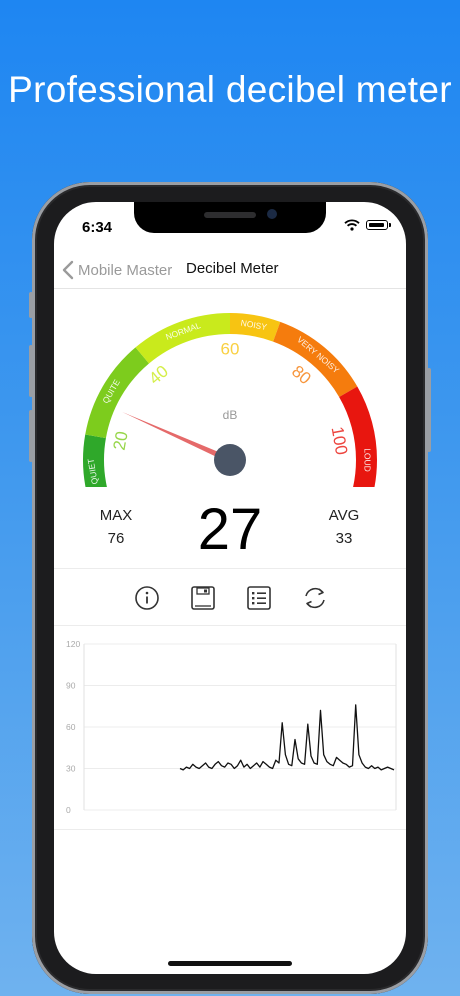  Describe the element at coordinates (378, 225) in the screenshot. I see `battery-icon` at that location.